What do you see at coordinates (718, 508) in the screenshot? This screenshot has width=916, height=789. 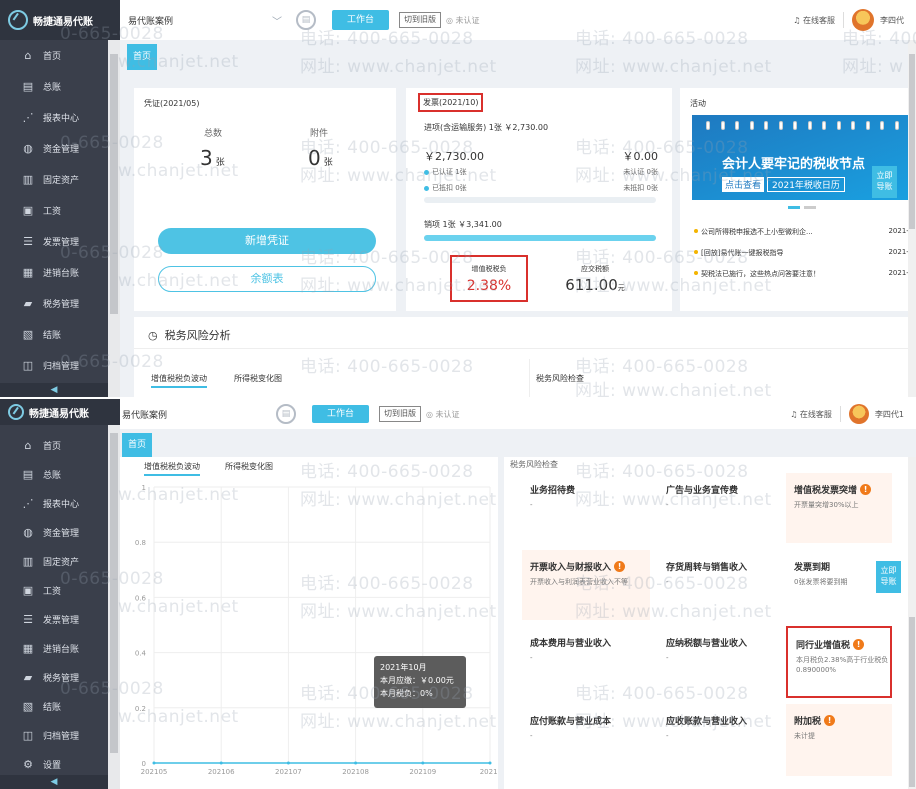 I see `risk-tile: 广告与业务宣传费 -` at bounding box center [718, 508].